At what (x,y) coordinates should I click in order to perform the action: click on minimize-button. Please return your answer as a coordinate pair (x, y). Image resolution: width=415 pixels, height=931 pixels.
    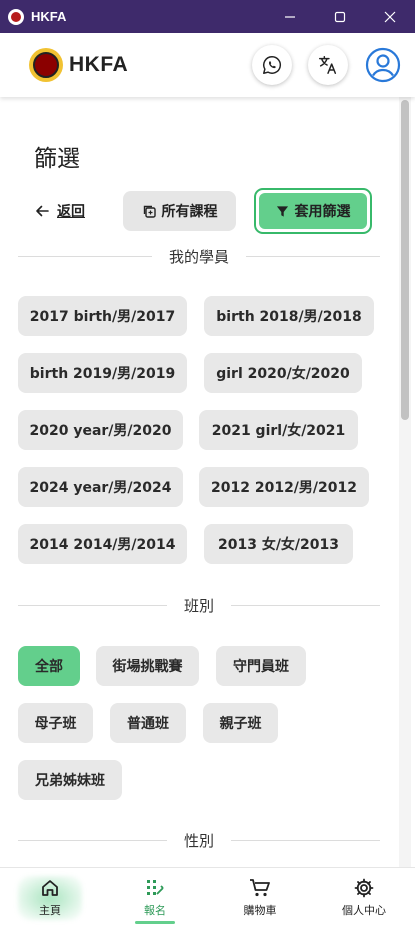
    Looking at the image, I should click on (290, 16).